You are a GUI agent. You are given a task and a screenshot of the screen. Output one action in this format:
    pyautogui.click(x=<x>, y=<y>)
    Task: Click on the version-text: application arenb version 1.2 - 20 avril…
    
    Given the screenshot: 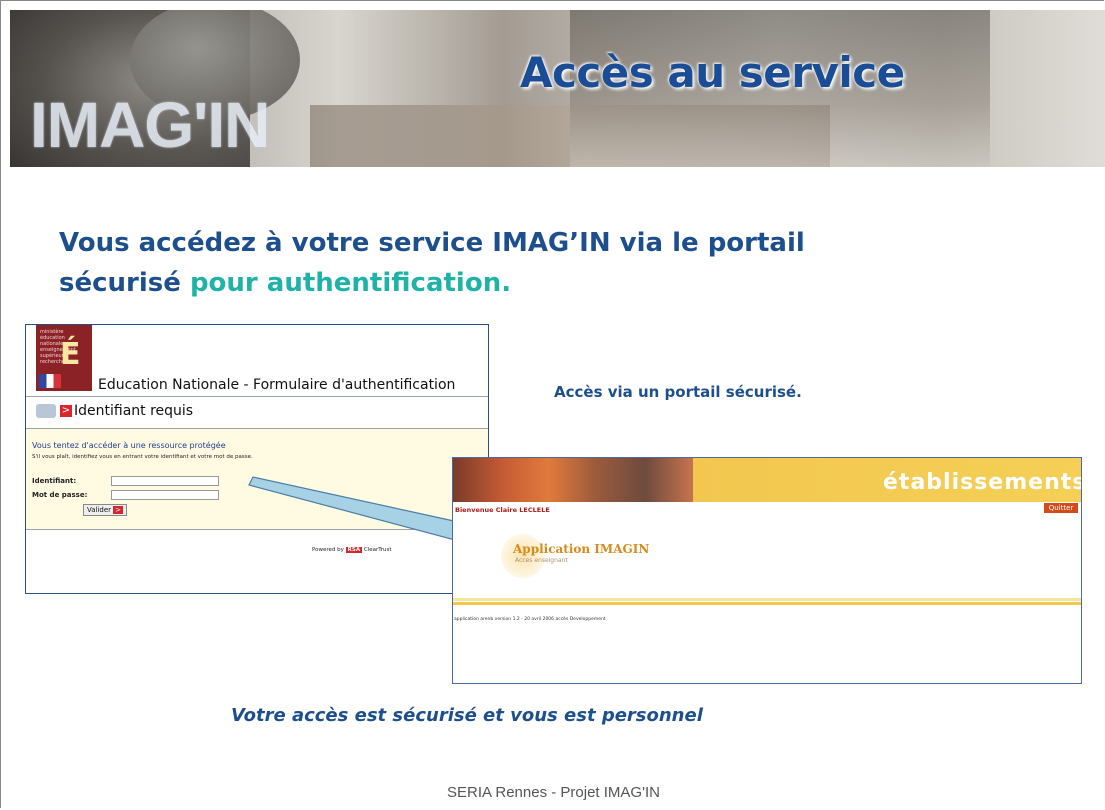 What is the action you would take?
    pyautogui.click(x=530, y=619)
    